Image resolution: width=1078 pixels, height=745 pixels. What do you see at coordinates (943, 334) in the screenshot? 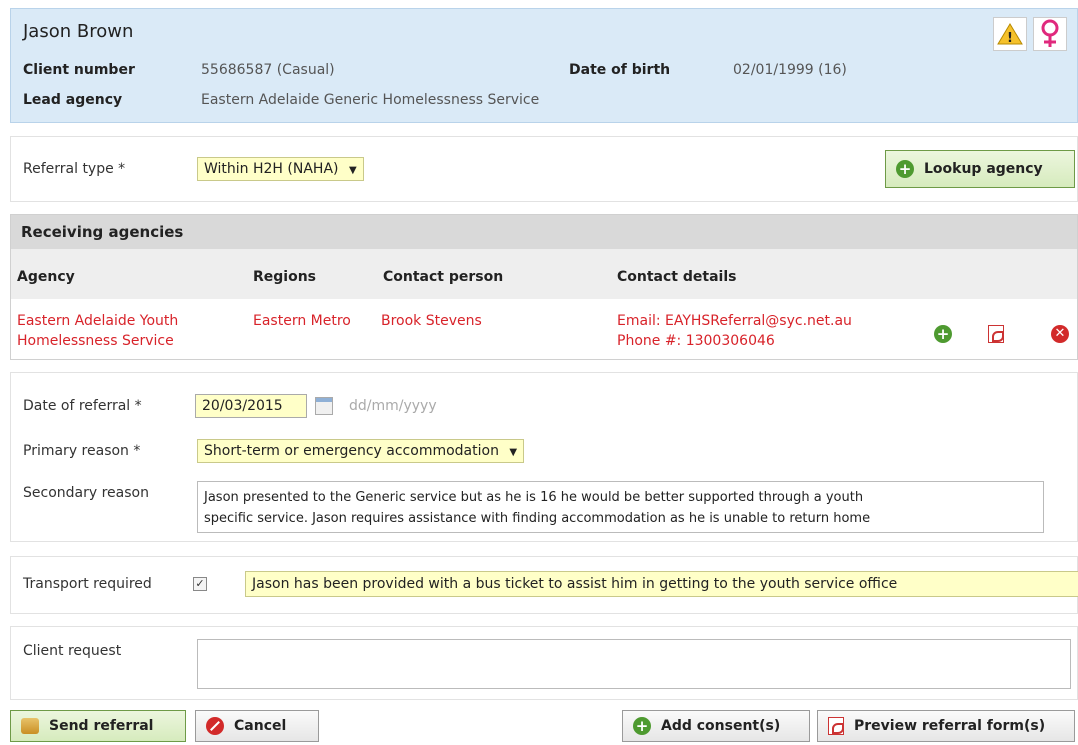
I see `add-contact-icon: +` at bounding box center [943, 334].